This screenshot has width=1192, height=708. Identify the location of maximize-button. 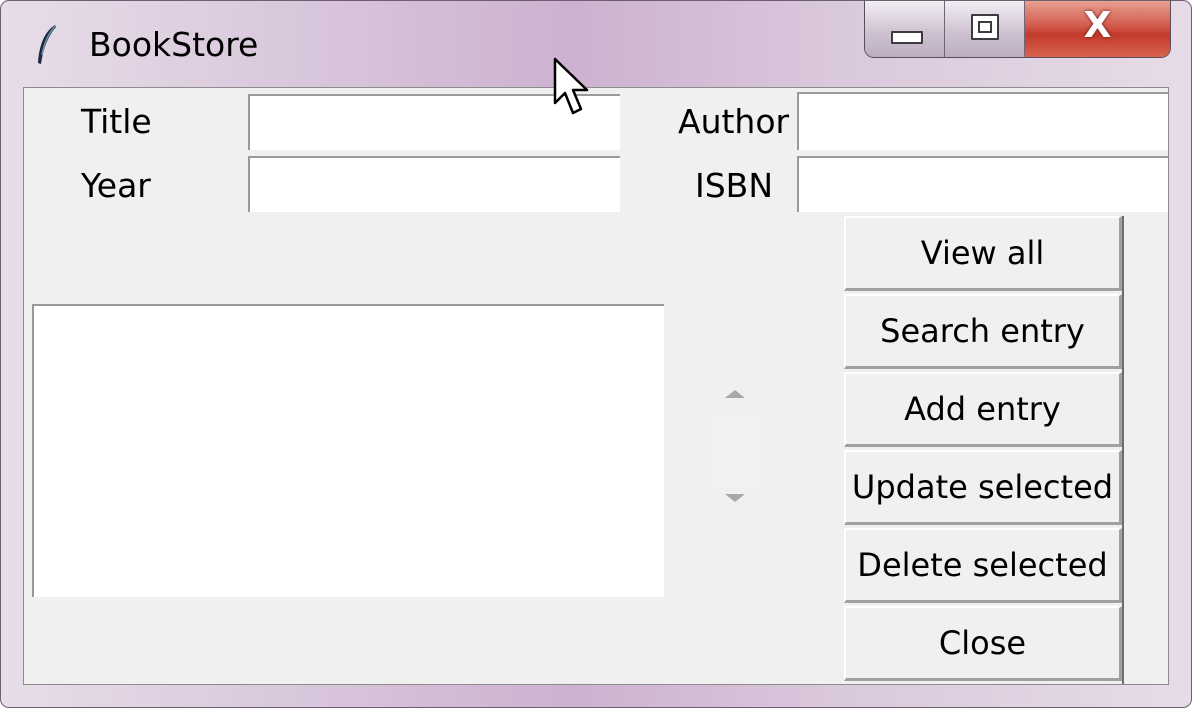
(985, 29).